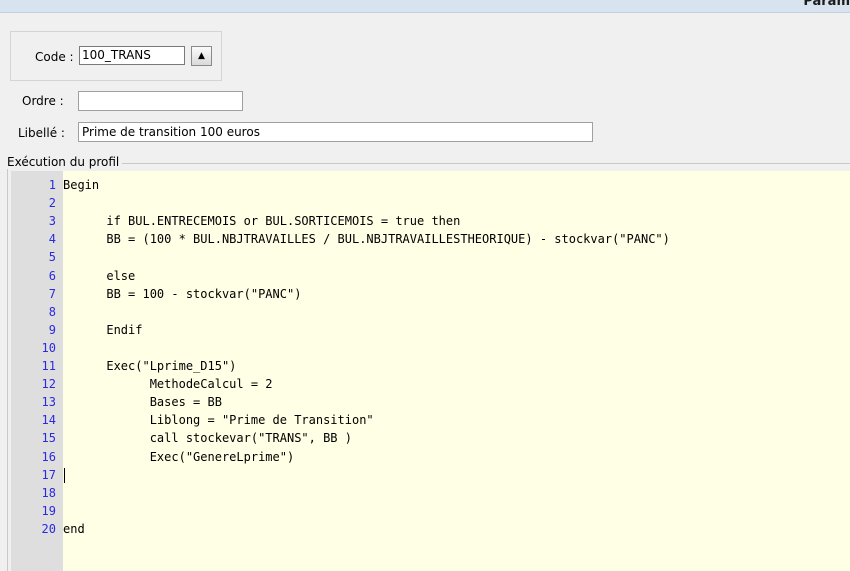 The width and height of the screenshot is (850, 571). What do you see at coordinates (41, 133) in the screenshot?
I see `libelle-label: Libellé :` at bounding box center [41, 133].